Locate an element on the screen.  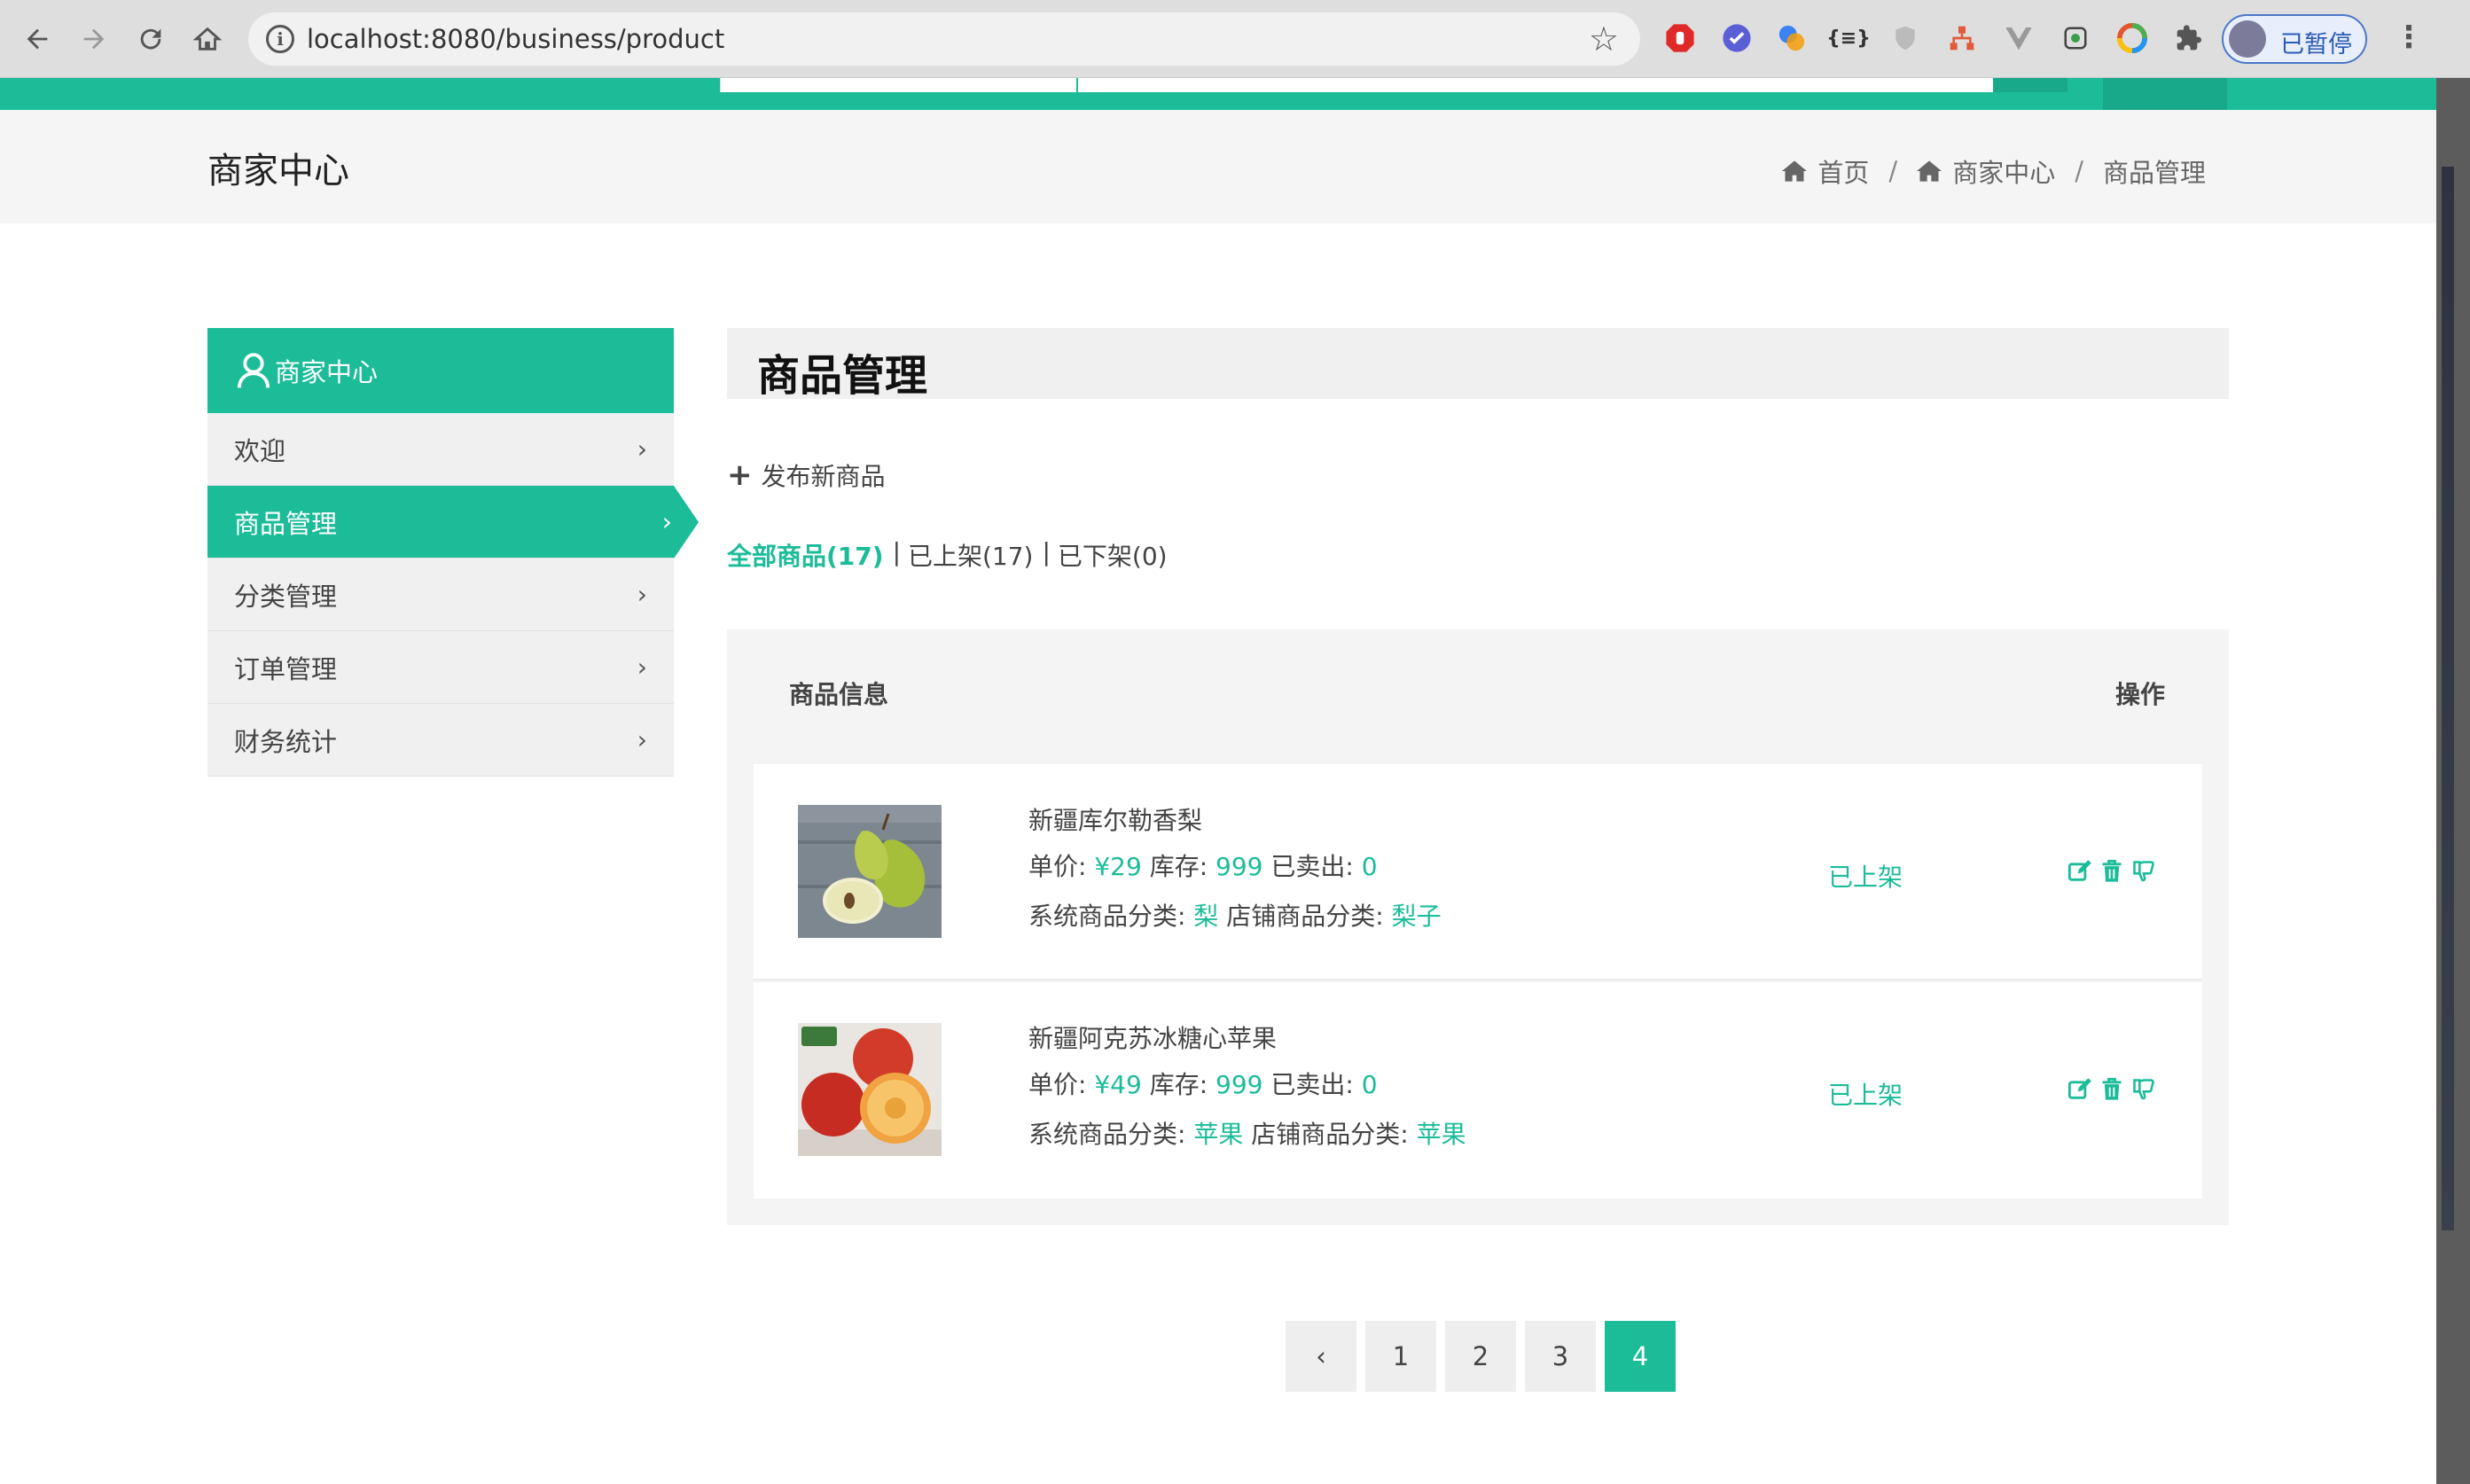
sidebar-header: 商家中心 is located at coordinates (440, 370).